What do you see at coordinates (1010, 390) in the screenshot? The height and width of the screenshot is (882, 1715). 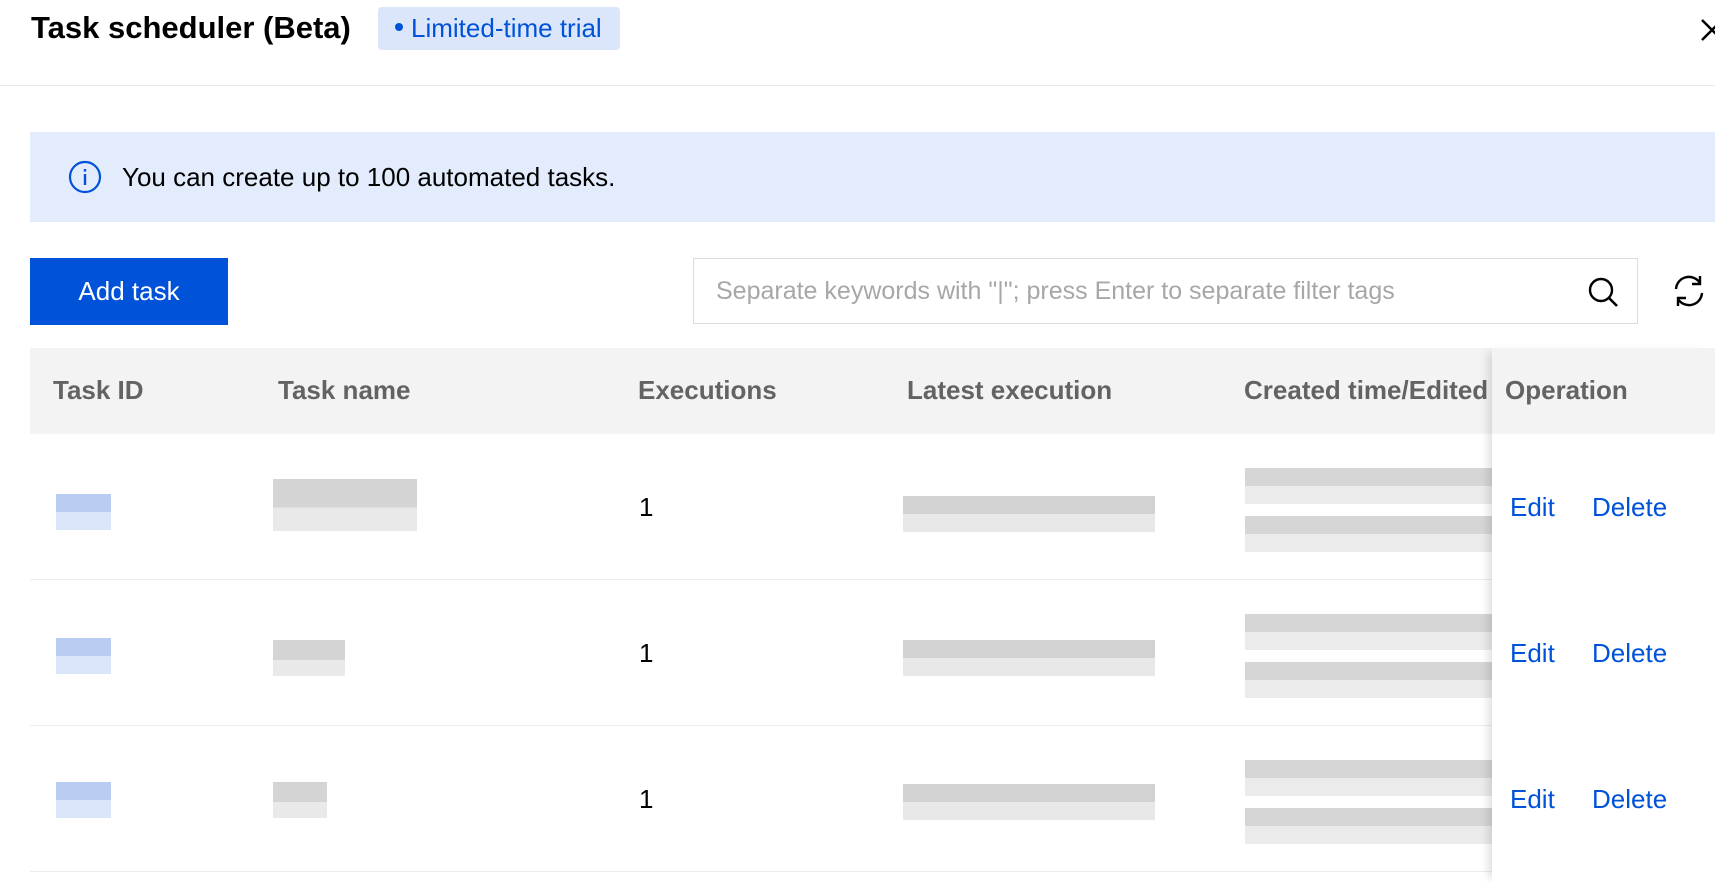 I see `column-header-latest-execution: Latest execution` at bounding box center [1010, 390].